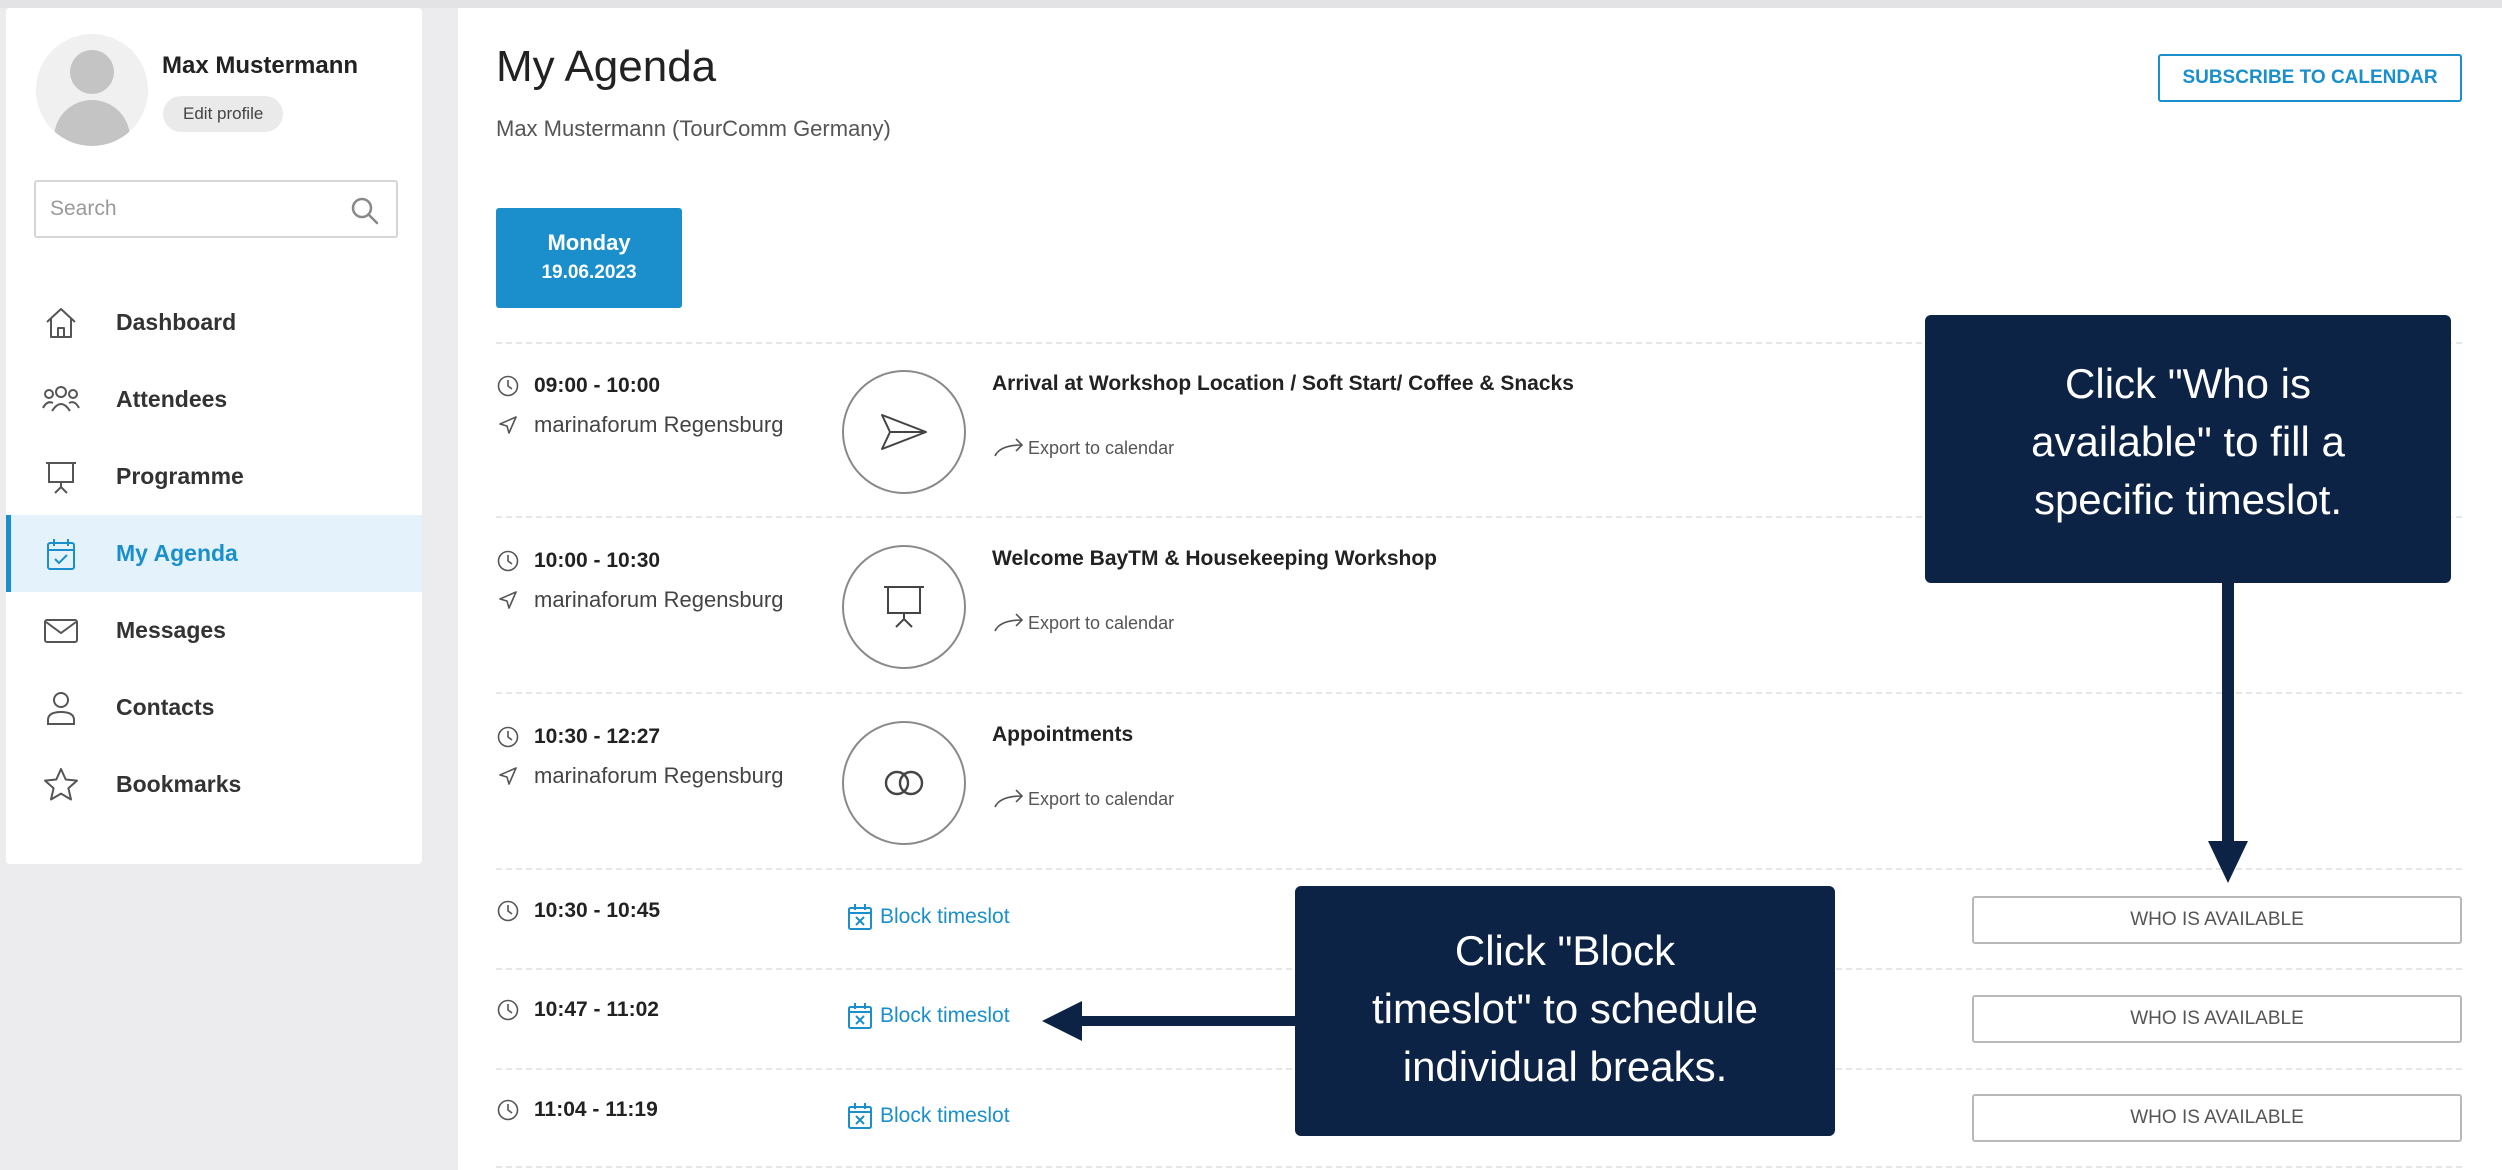 The image size is (2502, 1170). What do you see at coordinates (177, 553) in the screenshot?
I see `sidebar-item-label: My Agenda` at bounding box center [177, 553].